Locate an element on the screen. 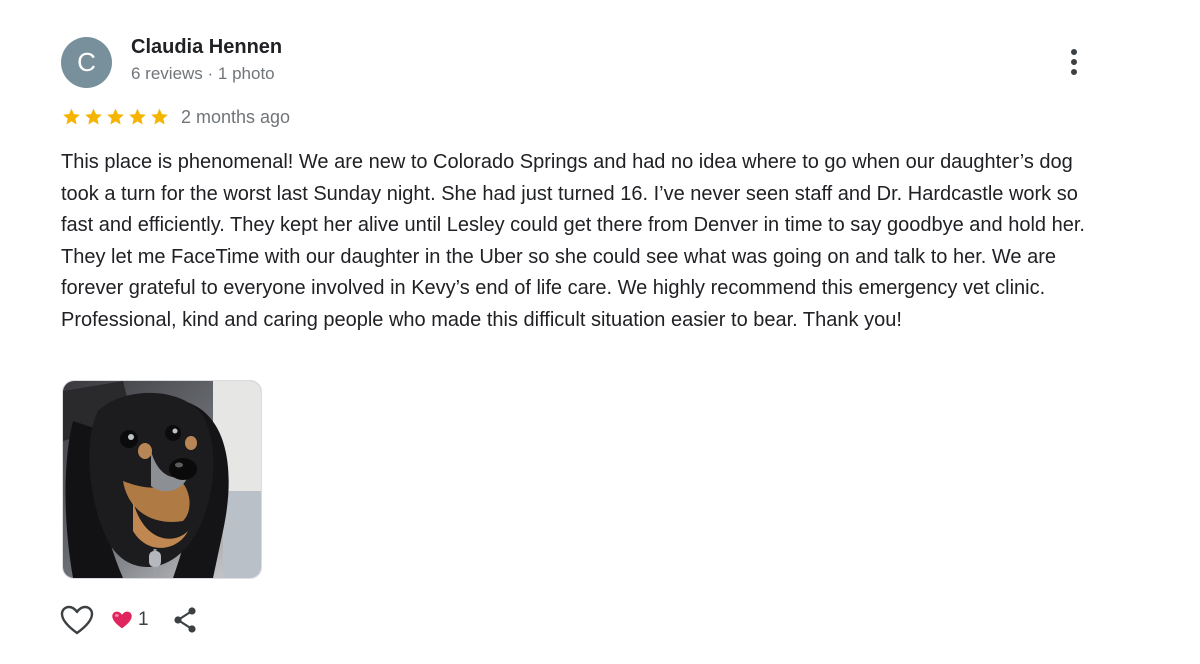  author-meta: 6 reviews · 1 photo is located at coordinates (203, 74).